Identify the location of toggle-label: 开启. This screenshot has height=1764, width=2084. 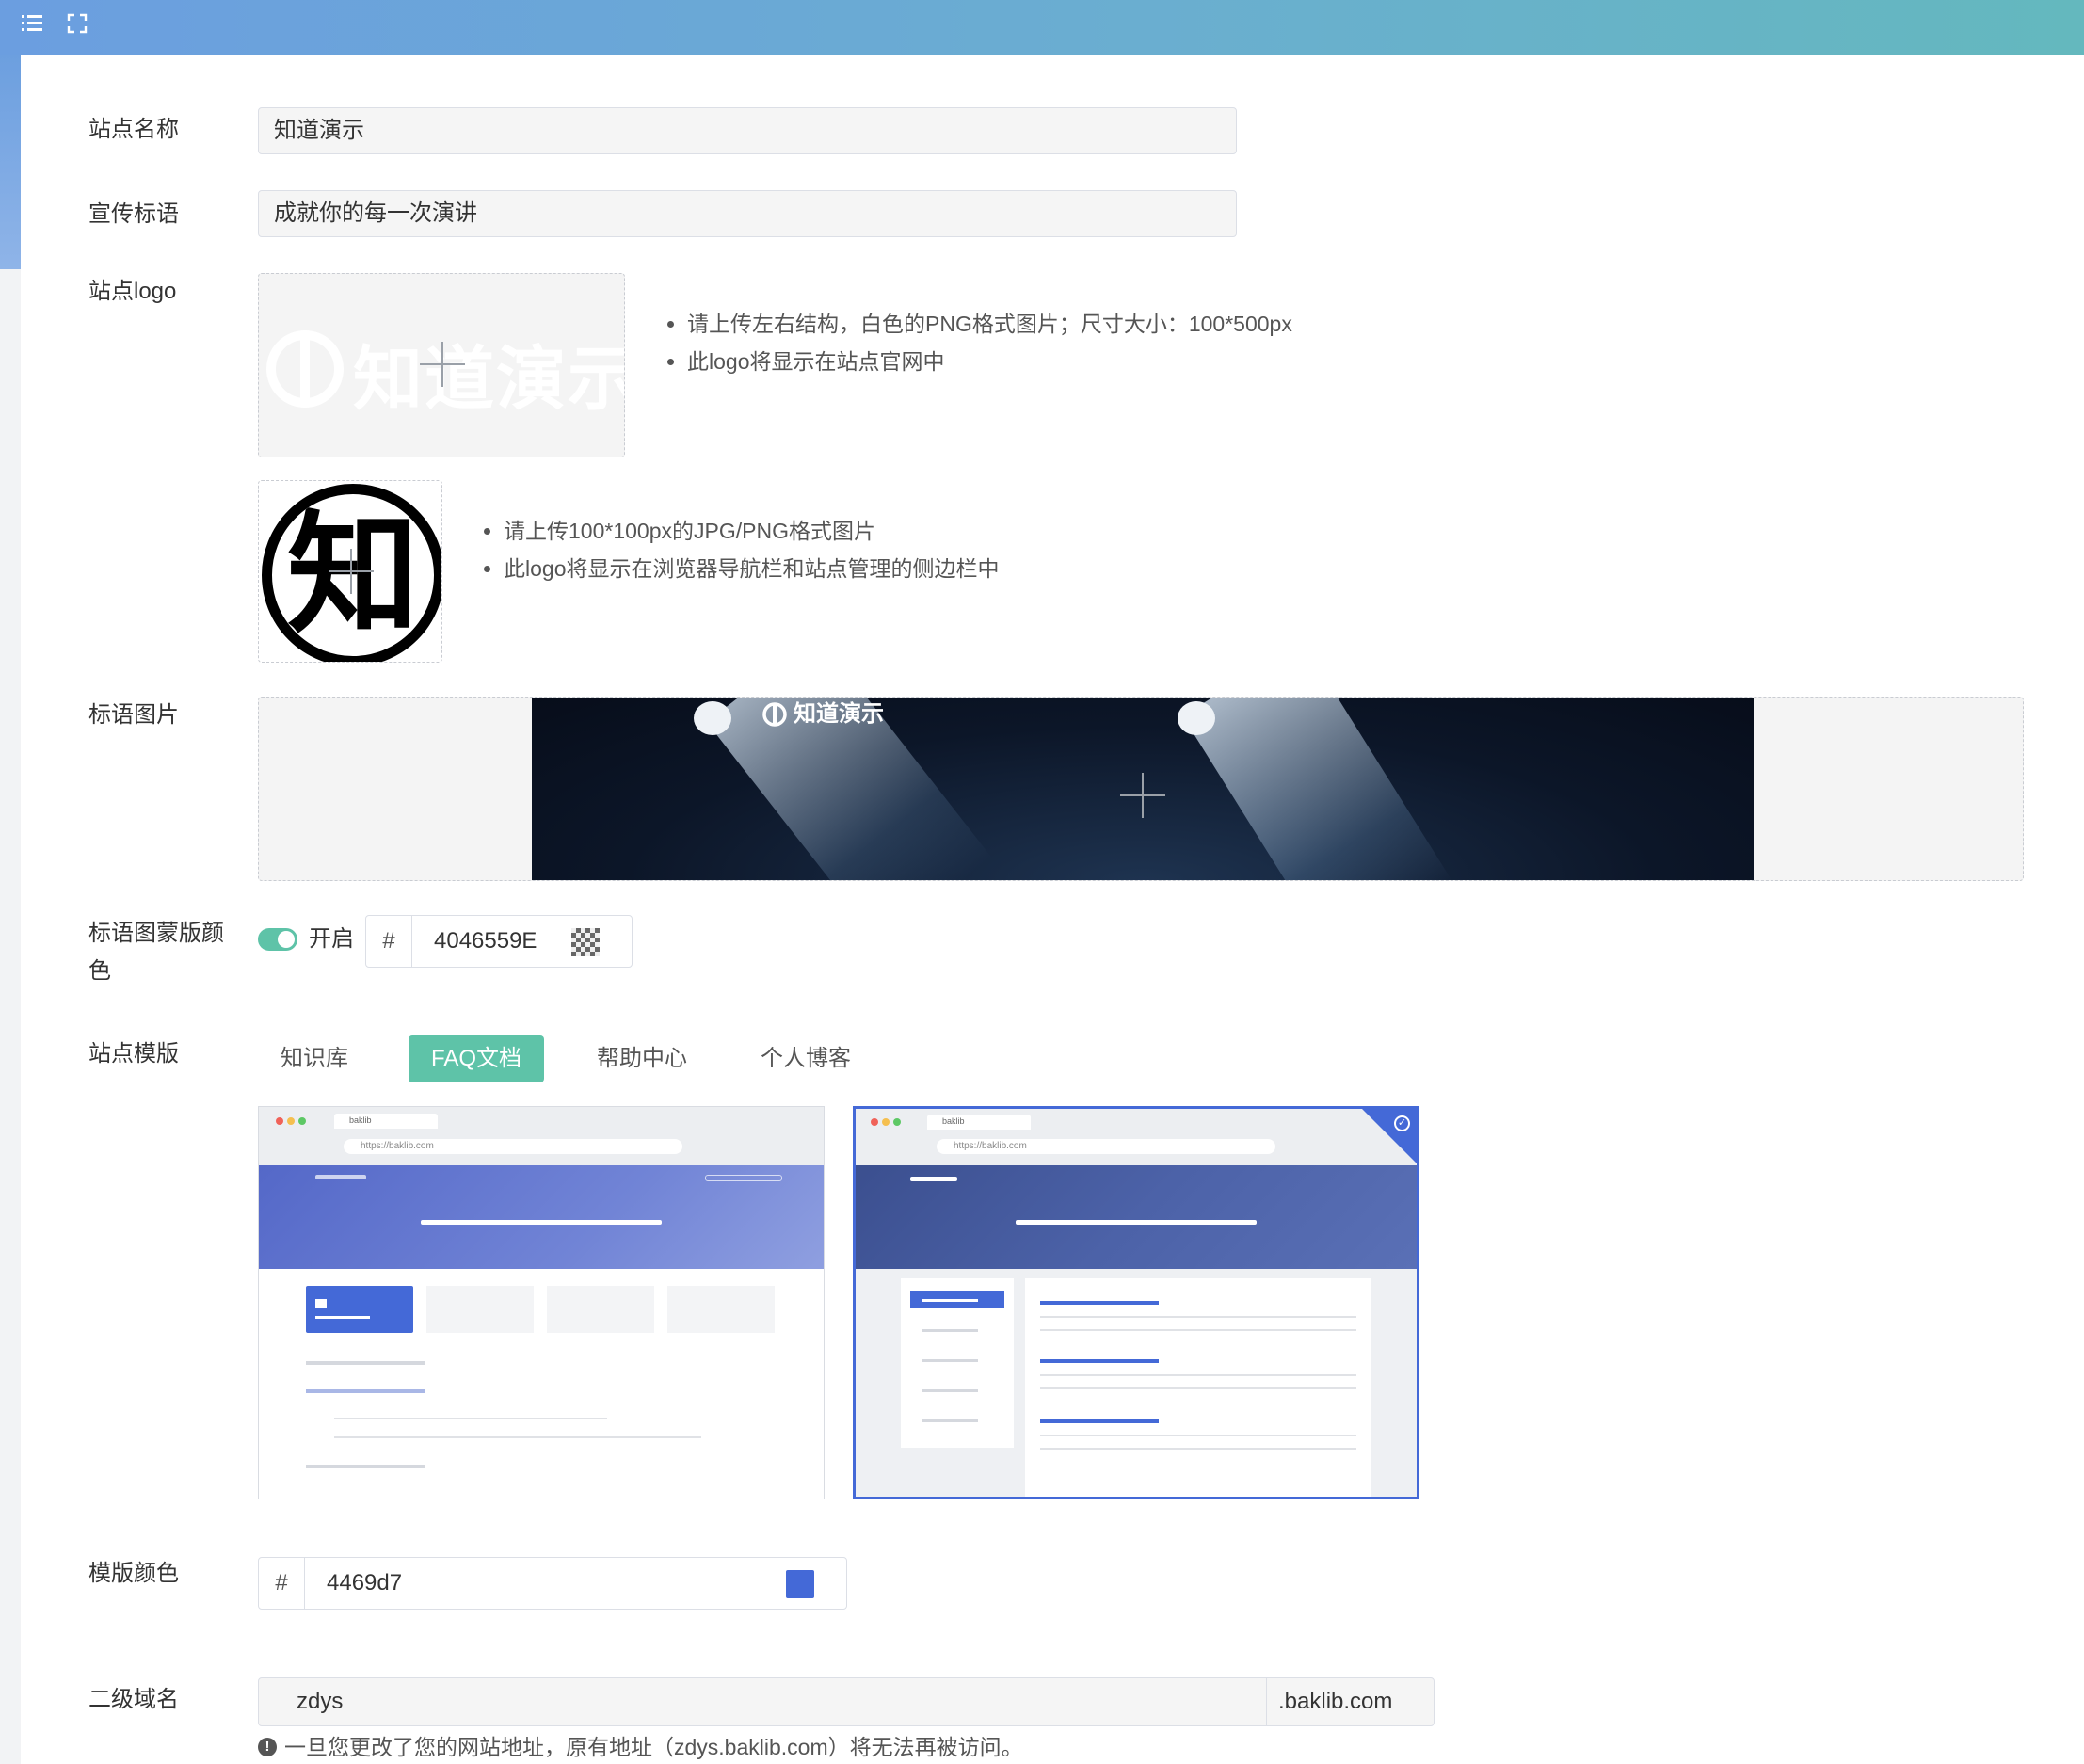
(332, 939).